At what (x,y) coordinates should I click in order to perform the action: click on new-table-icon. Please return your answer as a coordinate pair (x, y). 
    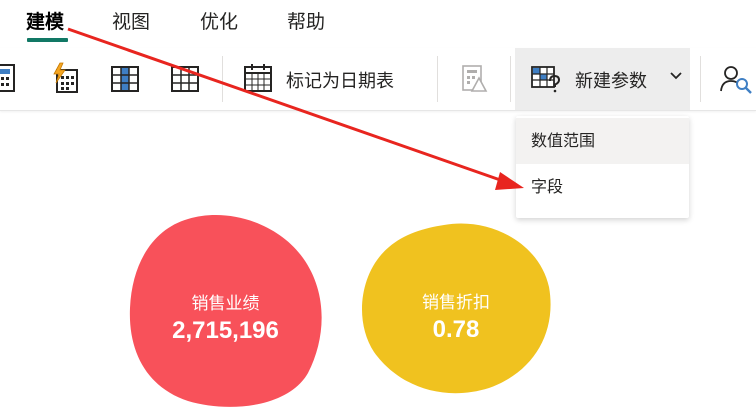
    Looking at the image, I should click on (185, 78).